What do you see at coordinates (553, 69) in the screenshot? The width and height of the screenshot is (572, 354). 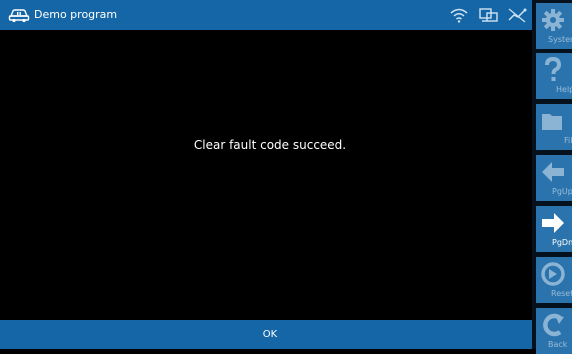 I see `question-icon` at bounding box center [553, 69].